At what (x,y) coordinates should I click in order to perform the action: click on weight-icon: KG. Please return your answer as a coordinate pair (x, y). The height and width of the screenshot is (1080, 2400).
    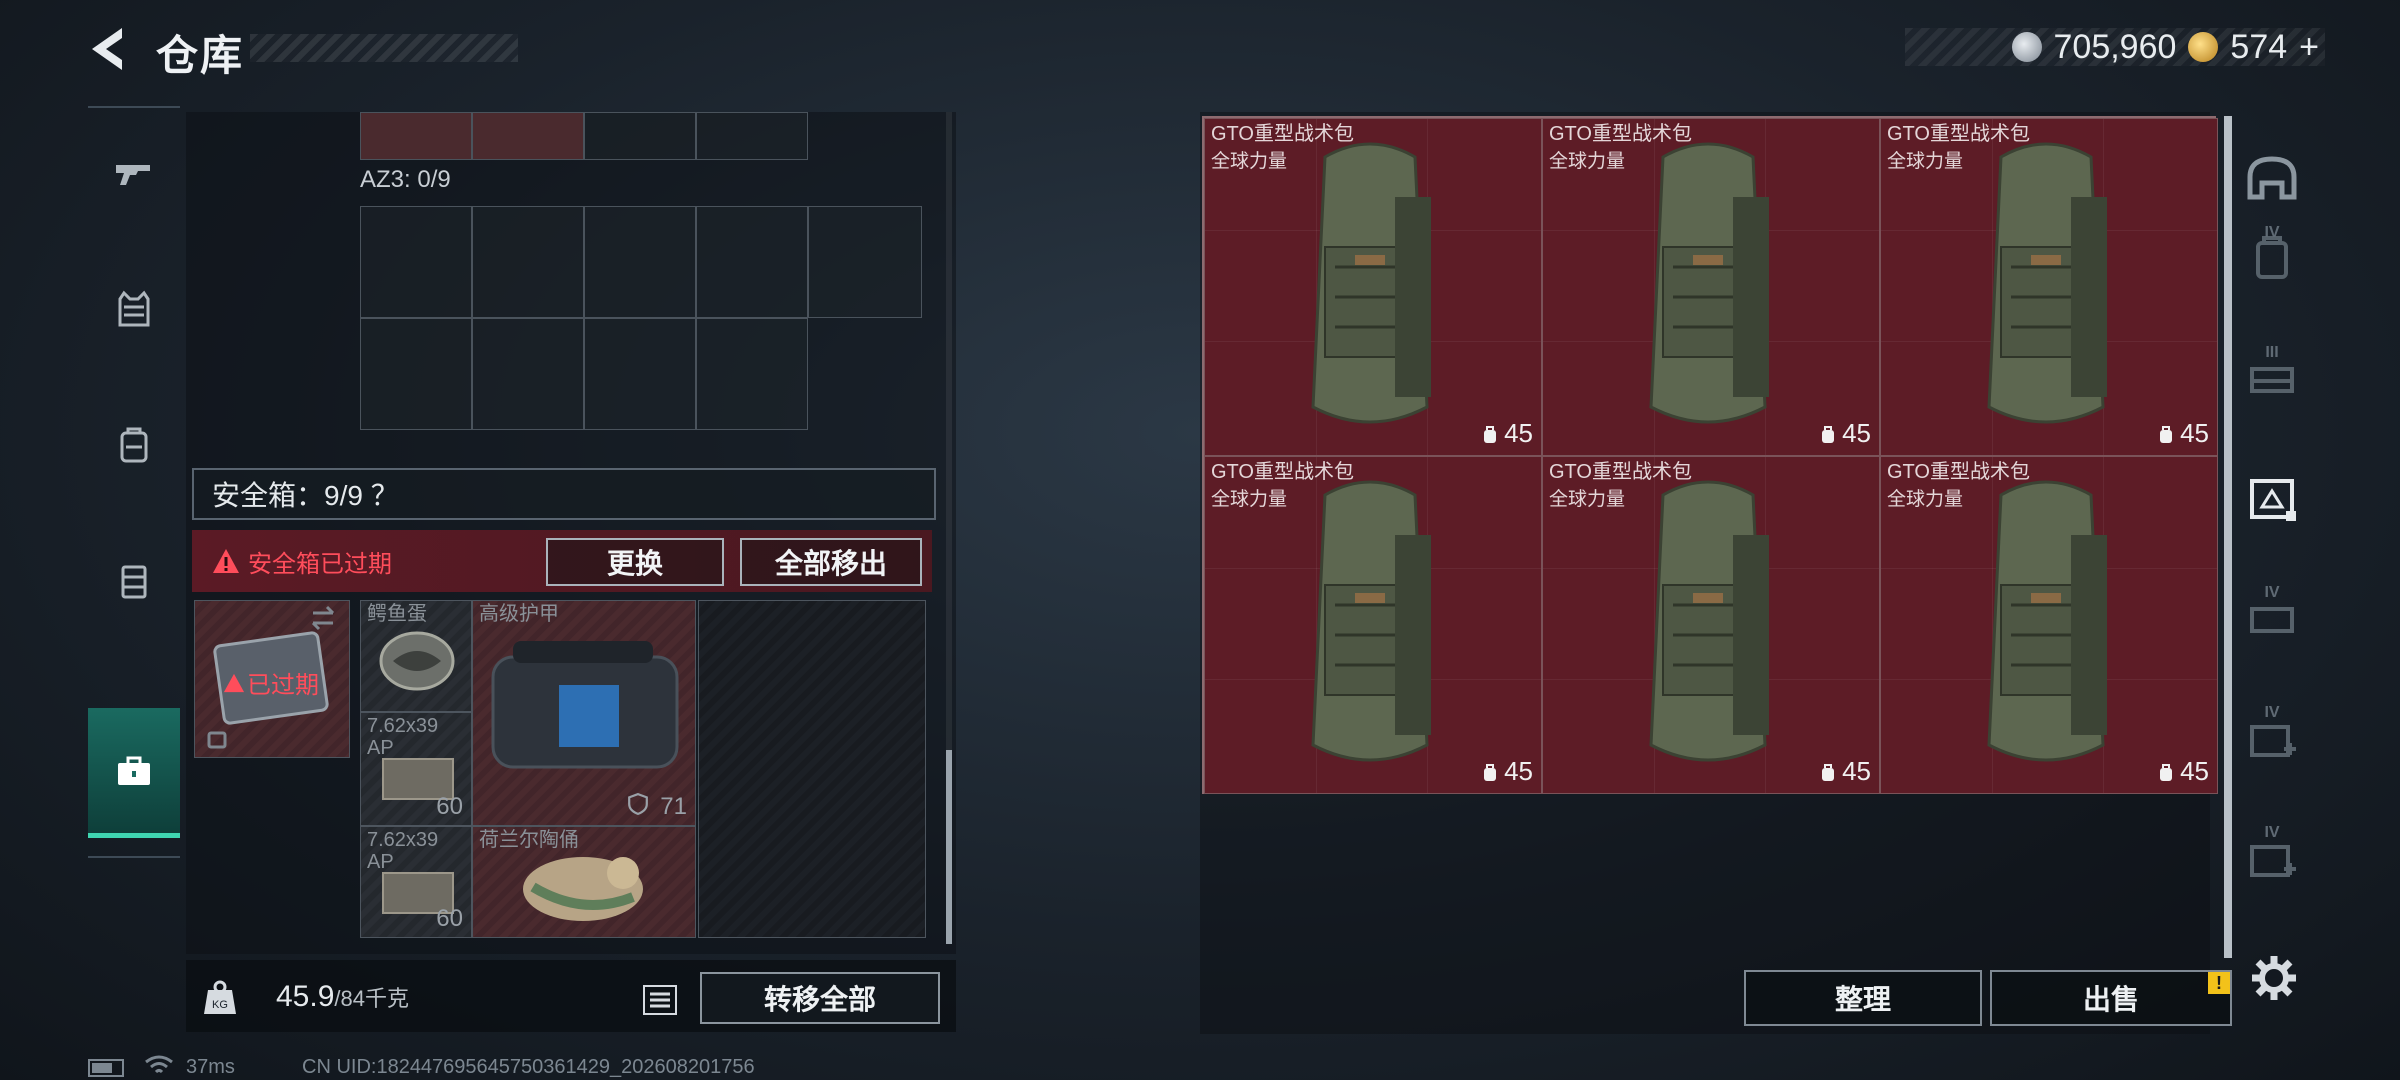
    Looking at the image, I should click on (220, 997).